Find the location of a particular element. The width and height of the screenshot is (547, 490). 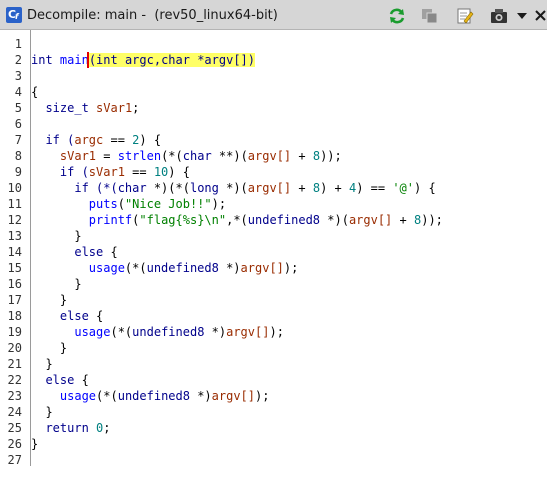

code-line: 16 } is located at coordinates (273, 284).